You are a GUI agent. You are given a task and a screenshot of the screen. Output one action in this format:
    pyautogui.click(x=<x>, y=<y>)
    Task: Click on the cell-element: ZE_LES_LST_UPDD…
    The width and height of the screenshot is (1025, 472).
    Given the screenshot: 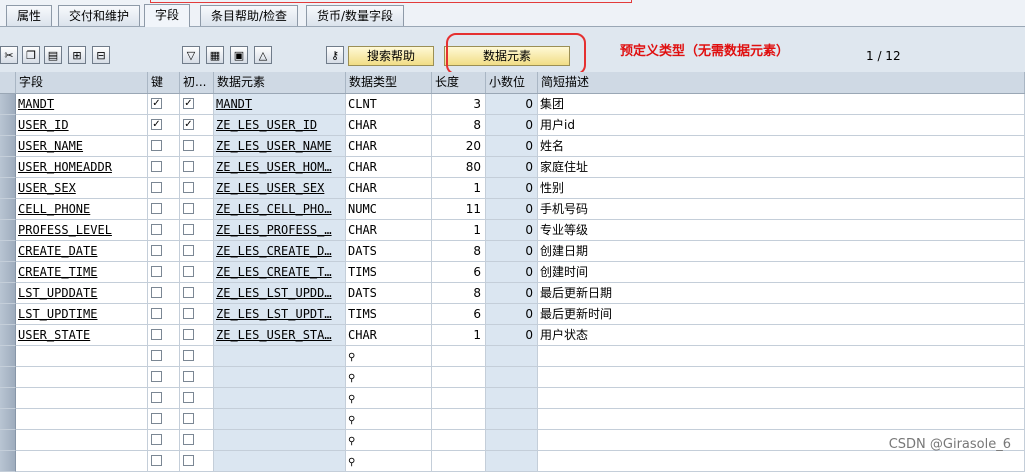 What is the action you would take?
    pyautogui.click(x=280, y=293)
    